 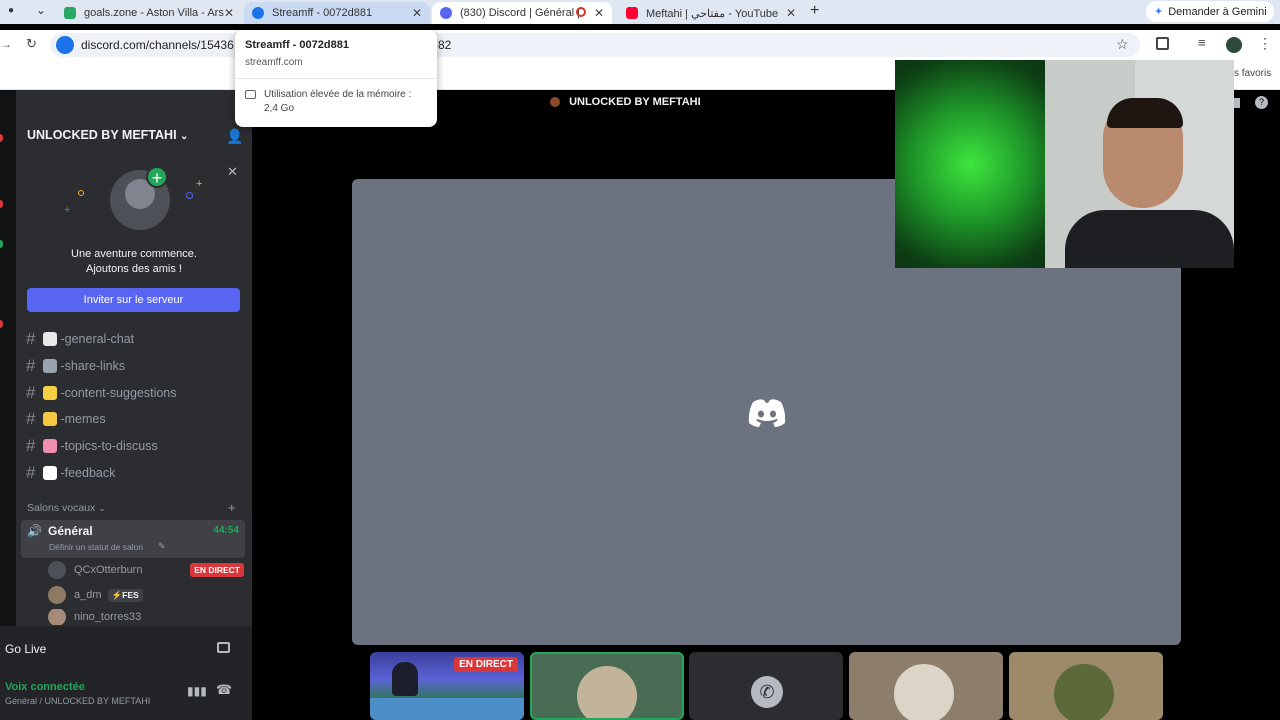 I want to click on address-bar-row: → ↻ discord.com/channels/15436 82 ☆ ≡ ⋮, so click(x=640, y=45).